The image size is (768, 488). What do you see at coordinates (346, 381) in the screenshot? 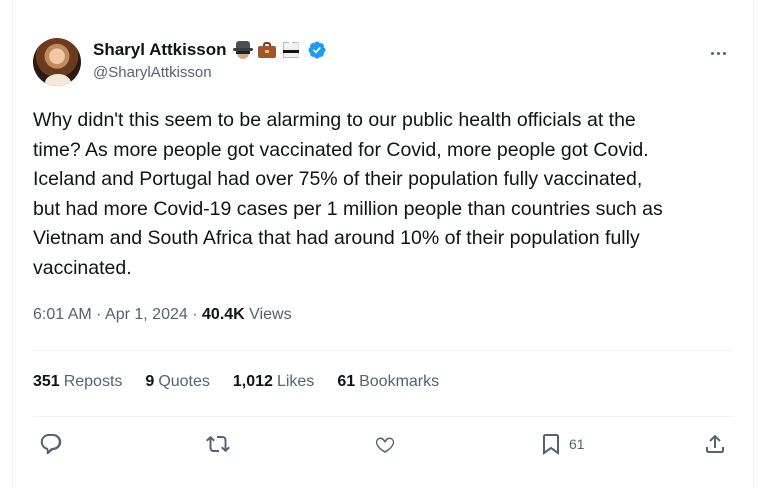
I see `bookmarks-count: 61` at bounding box center [346, 381].